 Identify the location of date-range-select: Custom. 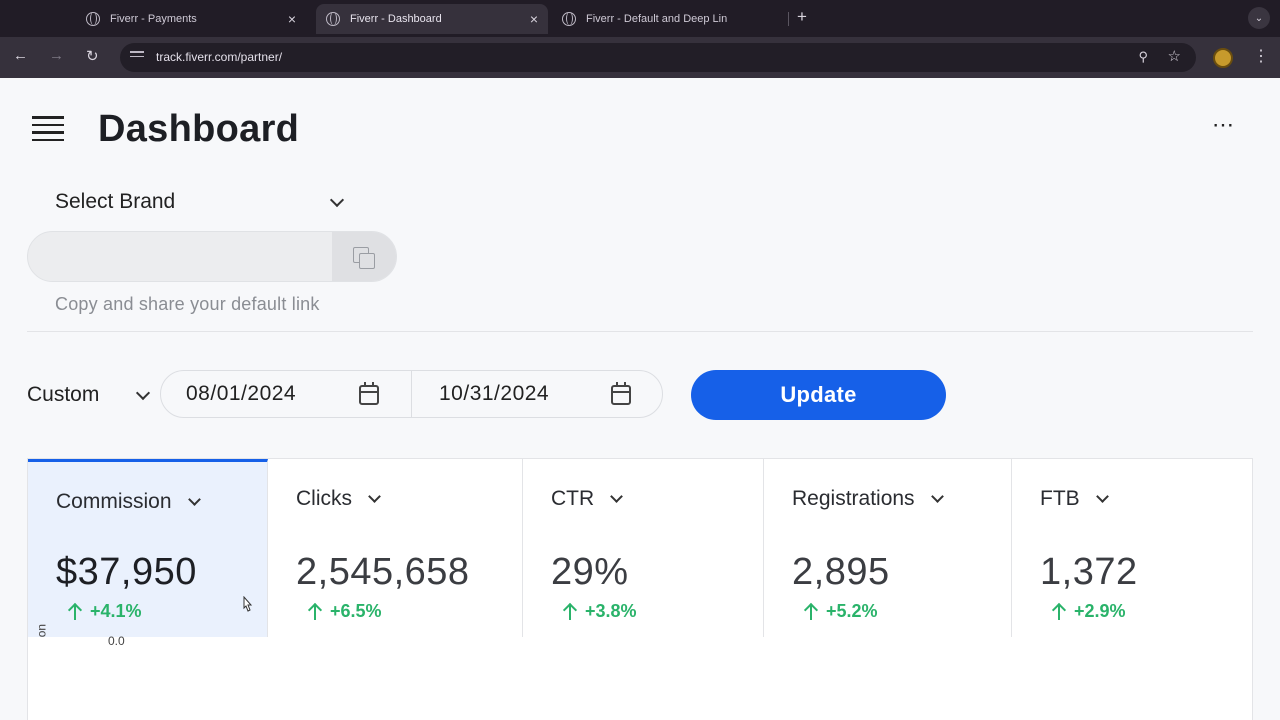
(89, 395).